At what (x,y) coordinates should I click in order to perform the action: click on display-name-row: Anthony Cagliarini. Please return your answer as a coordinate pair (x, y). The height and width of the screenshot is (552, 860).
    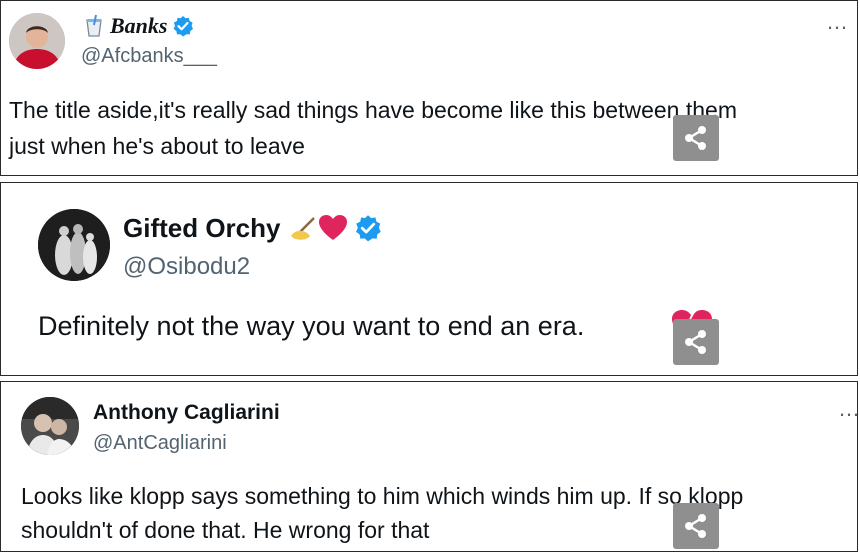
    Looking at the image, I should click on (186, 413).